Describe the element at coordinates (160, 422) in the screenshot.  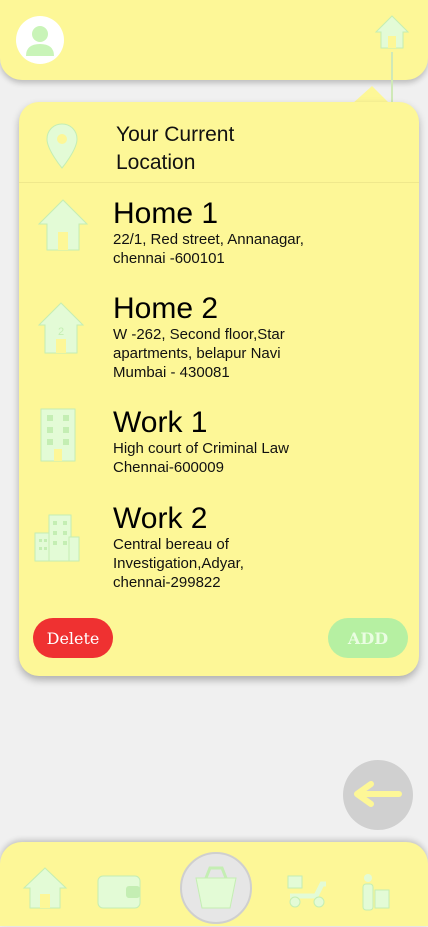
I see `location-title: Work 1` at that location.